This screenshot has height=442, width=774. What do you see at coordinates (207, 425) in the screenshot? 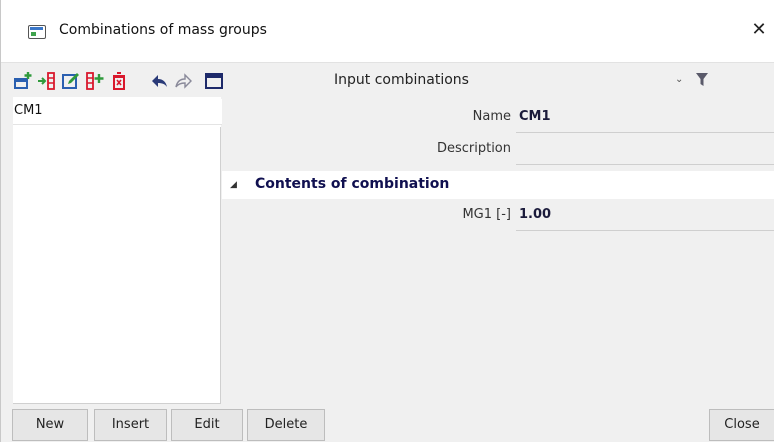
I see `edit-button: Edit` at bounding box center [207, 425].